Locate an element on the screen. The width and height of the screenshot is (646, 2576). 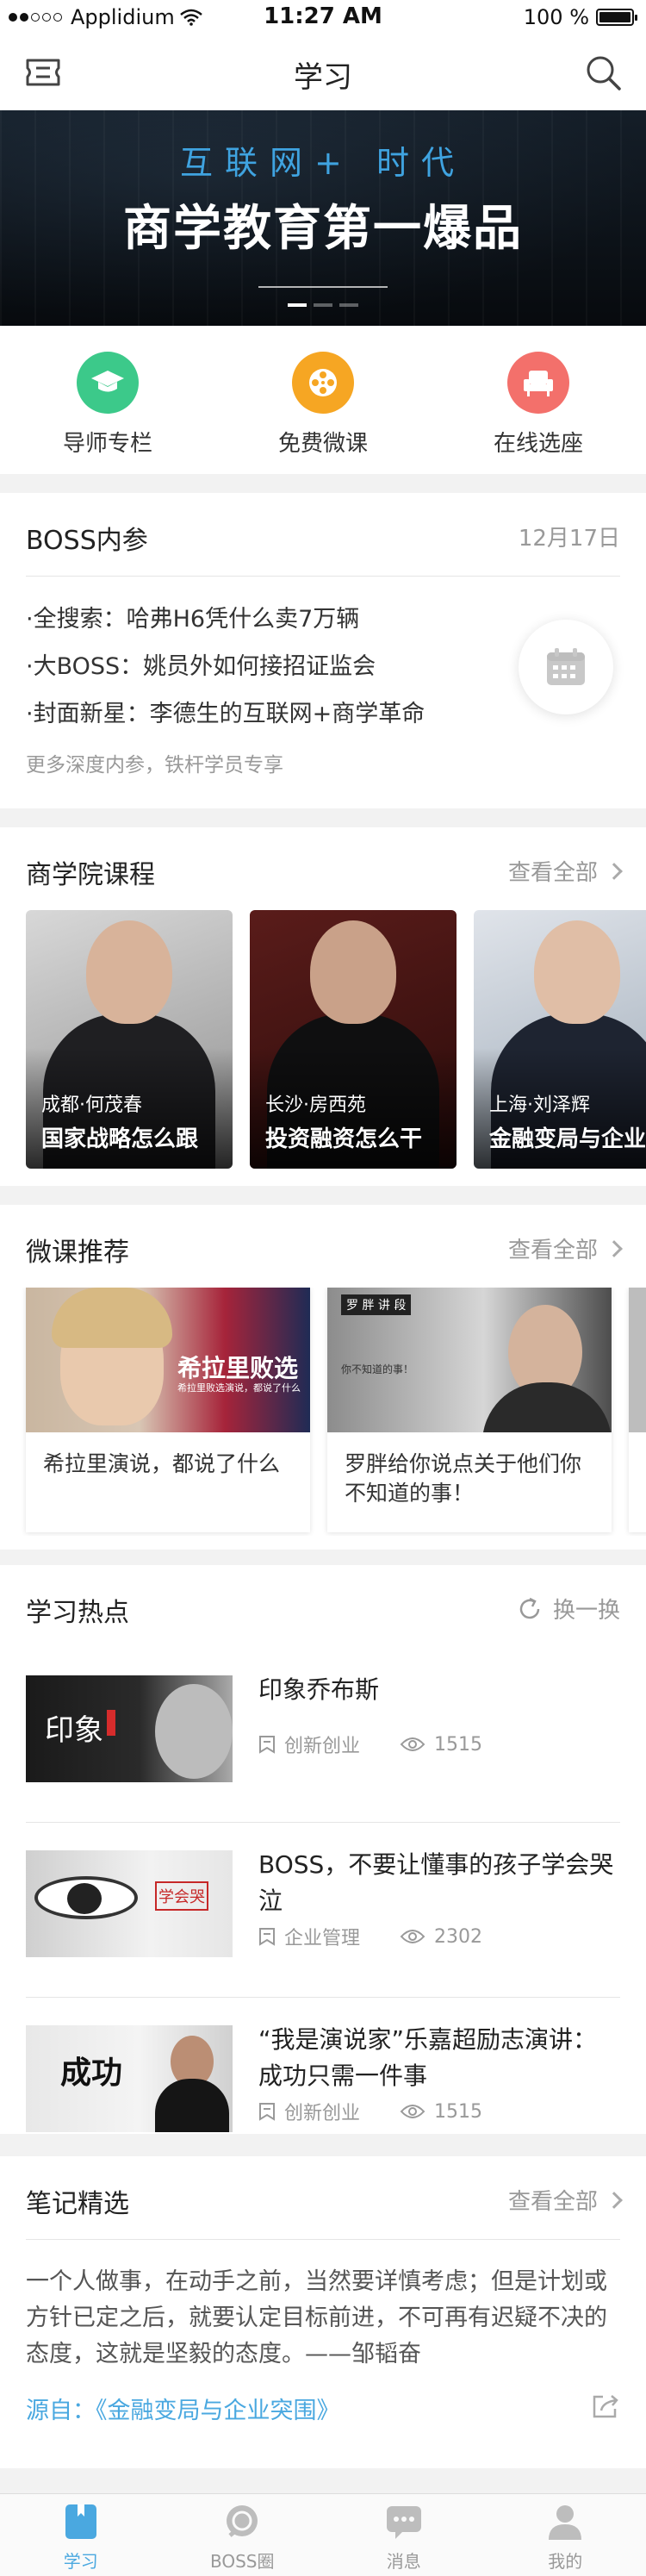
hot-item: 成功 “我是演说家”乐嘉超励志演讲：成功只需一件事 创新创业 1515 is located at coordinates (323, 2085).